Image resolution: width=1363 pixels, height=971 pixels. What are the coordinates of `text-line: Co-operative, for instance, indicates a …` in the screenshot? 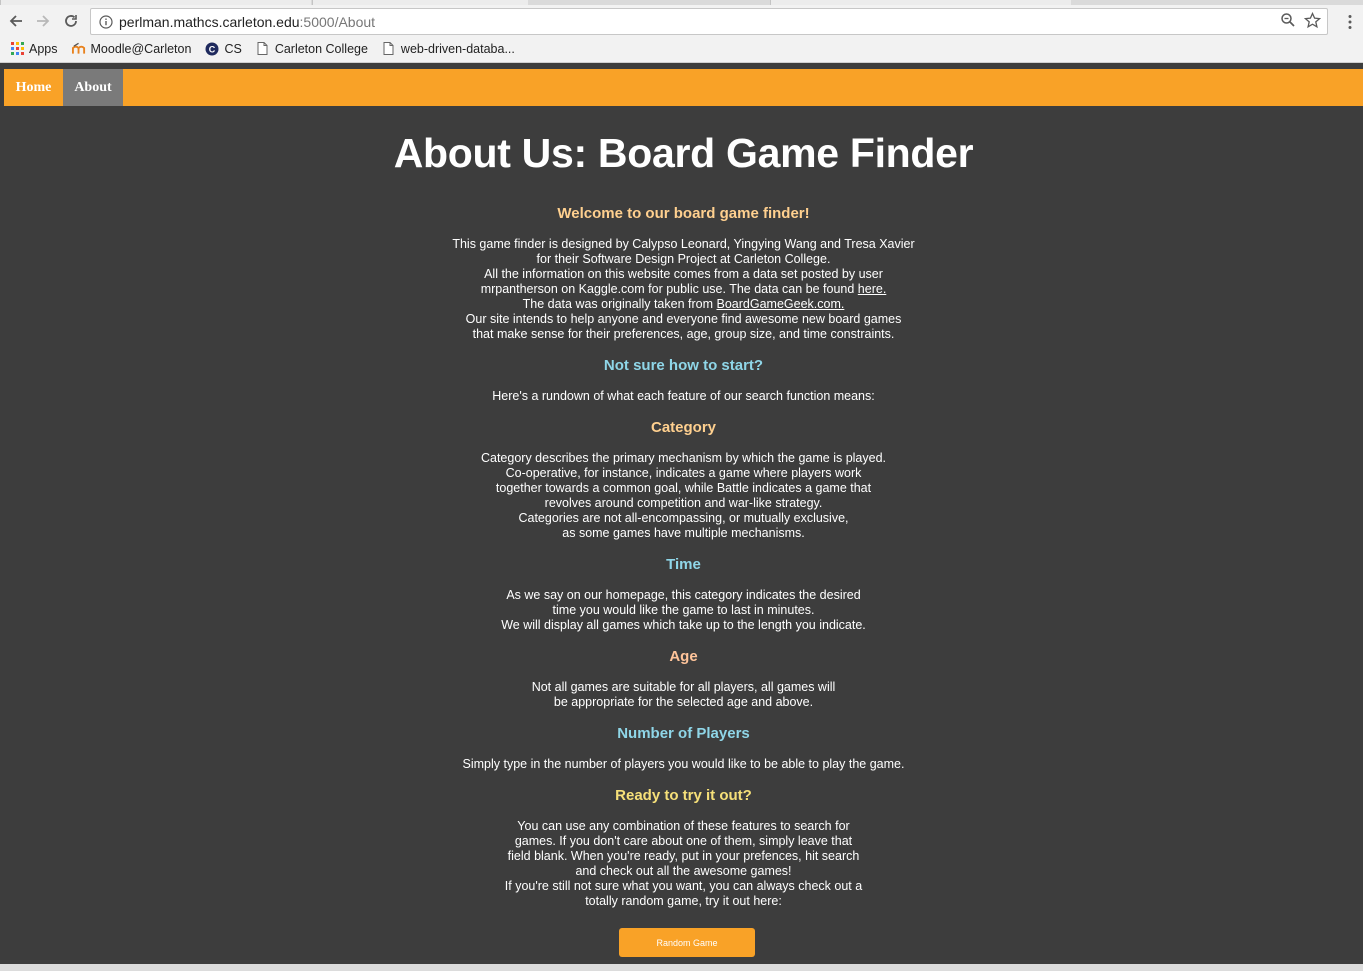 It's located at (683, 473).